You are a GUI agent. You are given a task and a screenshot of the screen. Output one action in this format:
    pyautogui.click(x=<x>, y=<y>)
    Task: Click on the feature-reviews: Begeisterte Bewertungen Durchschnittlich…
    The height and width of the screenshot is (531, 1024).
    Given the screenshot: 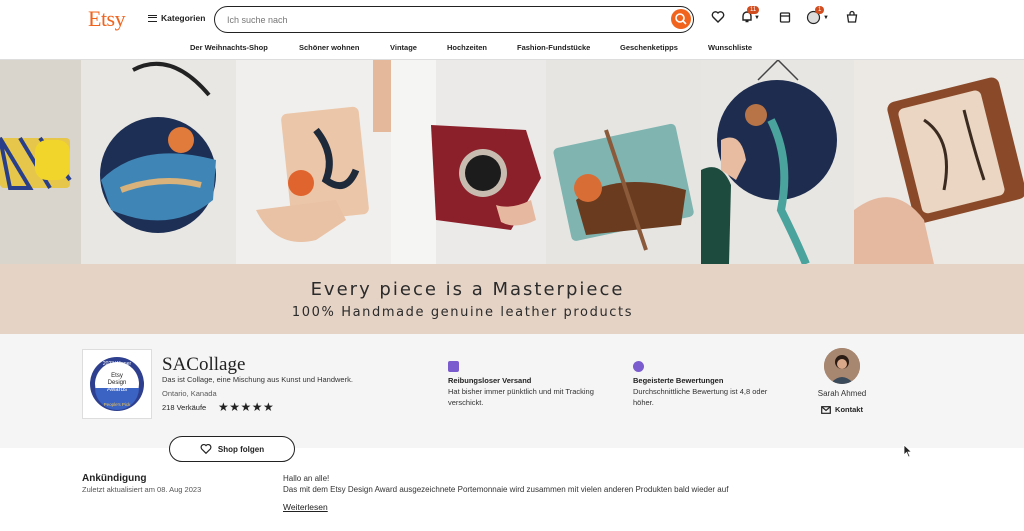 What is the action you would take?
    pyautogui.click(x=703, y=384)
    